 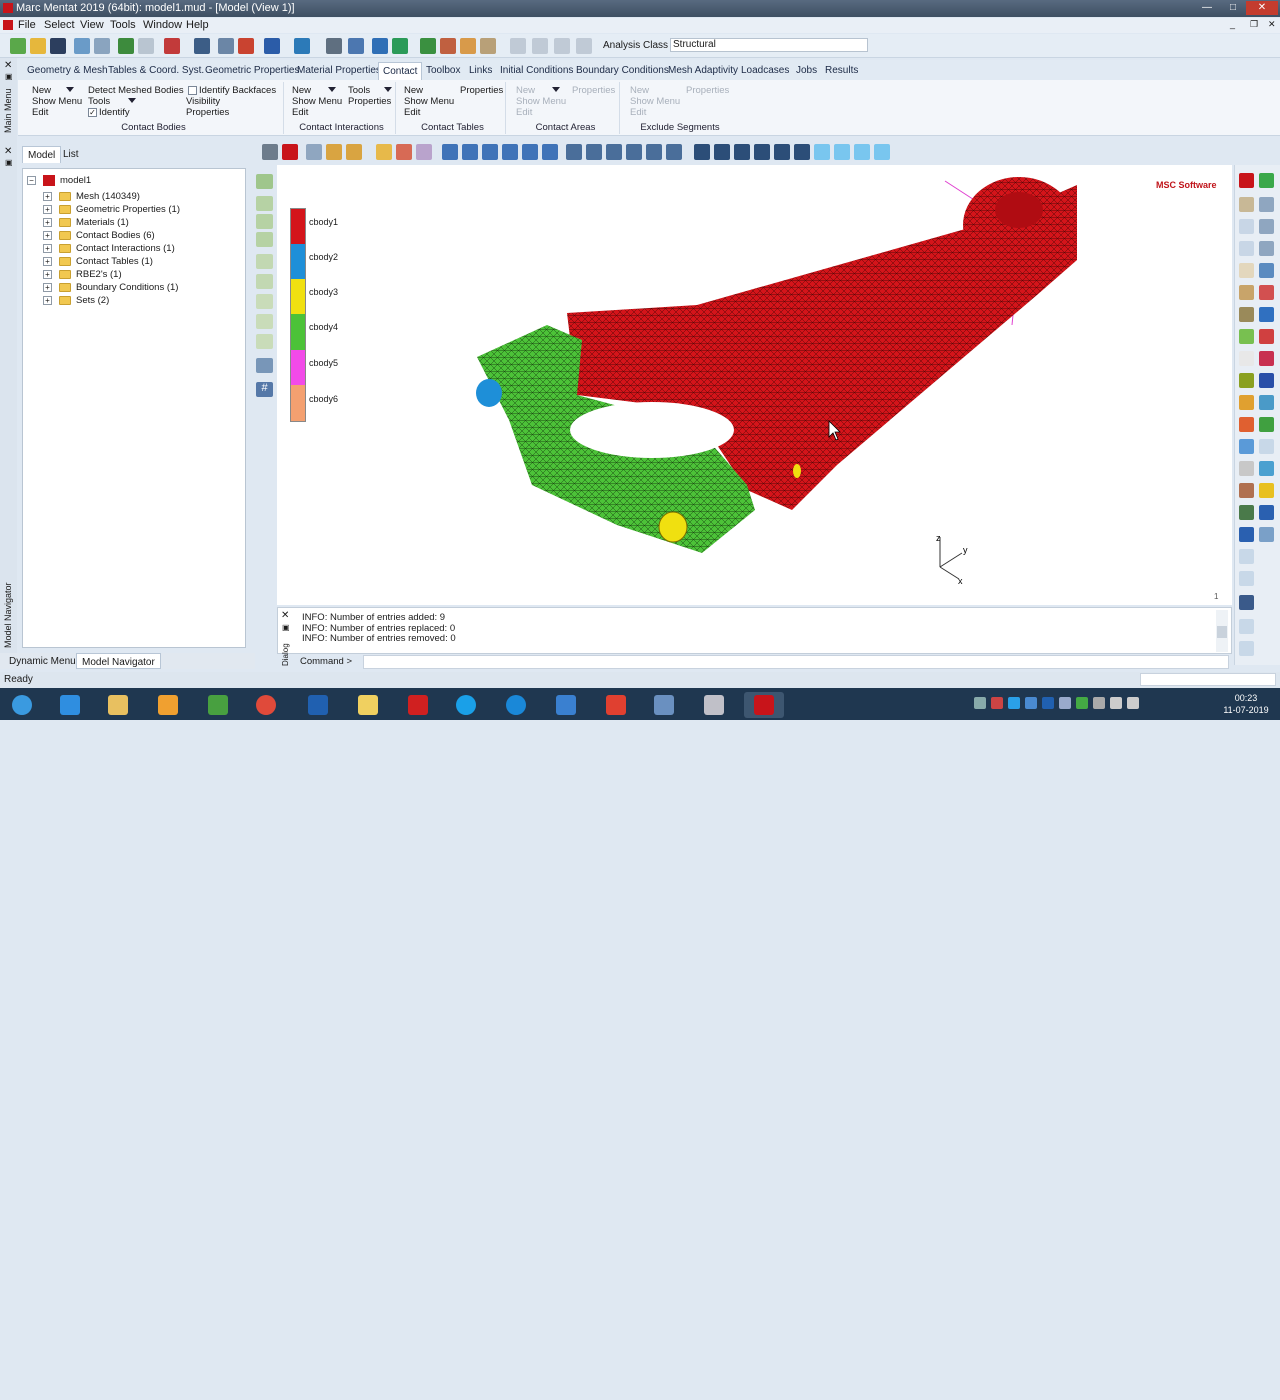 What do you see at coordinates (317, 101) in the screenshot?
I see `interactions-show-menu-button: Show Menu` at bounding box center [317, 101].